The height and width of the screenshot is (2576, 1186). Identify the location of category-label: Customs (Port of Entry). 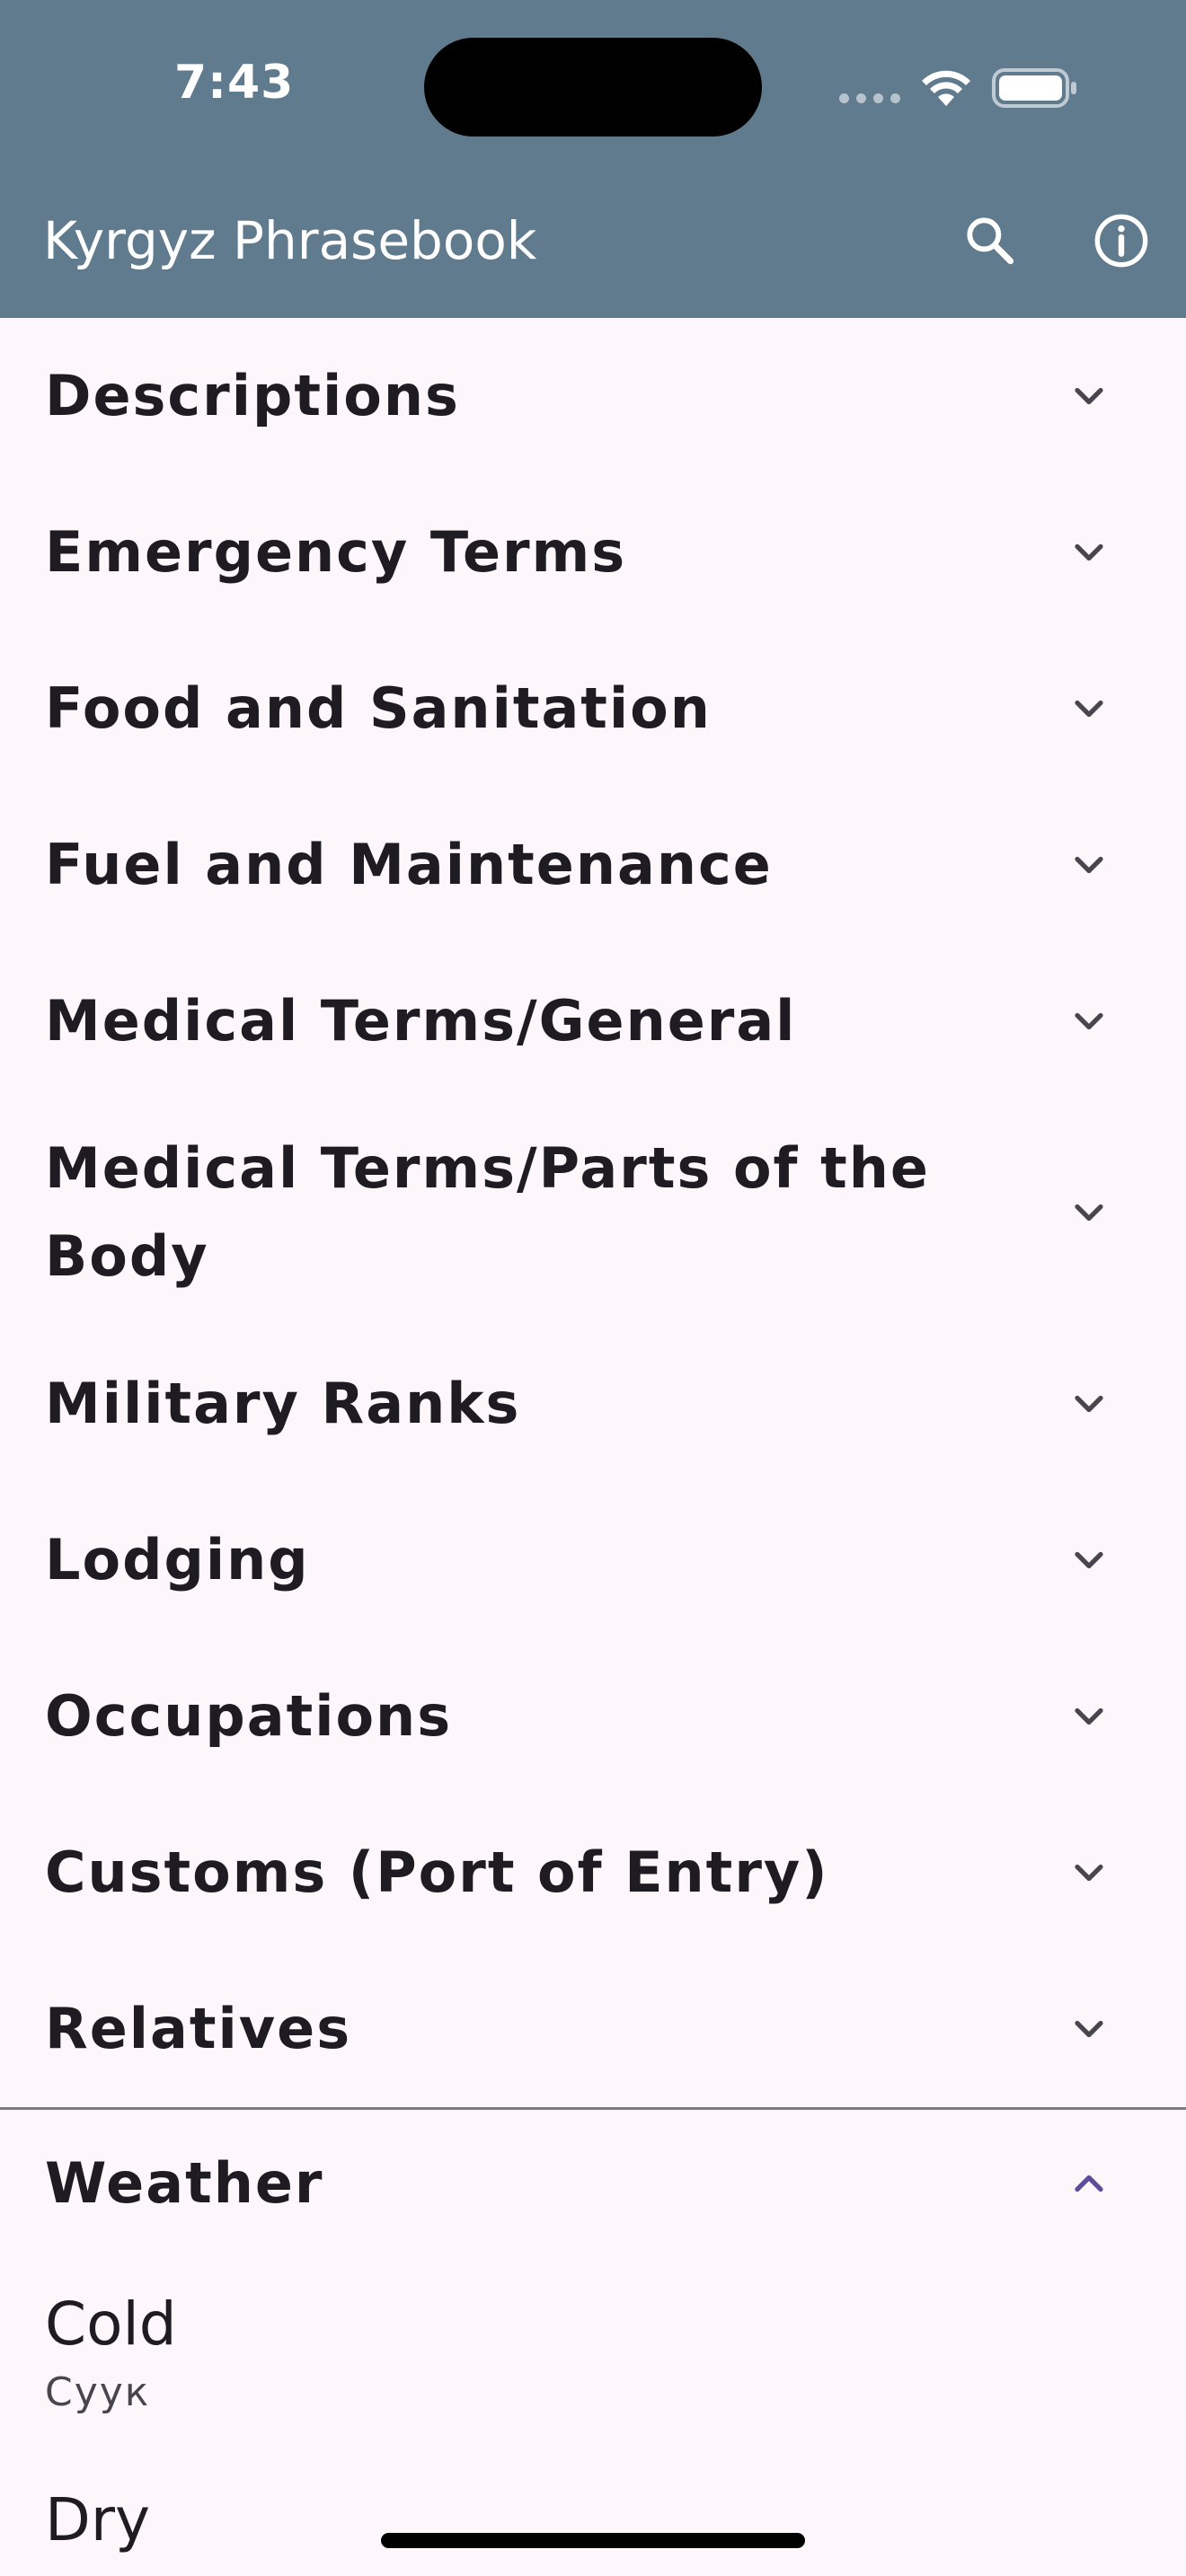
(437, 1872).